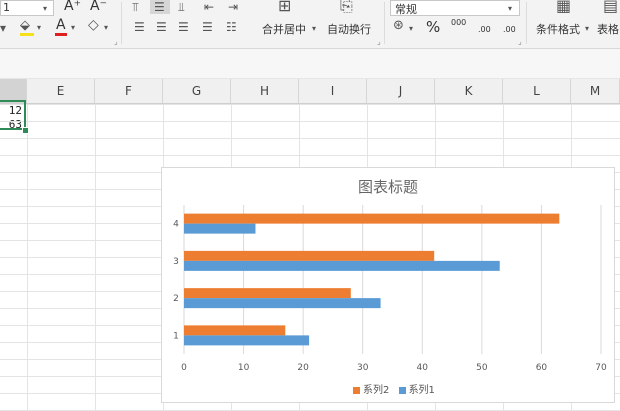  I want to click on currency-format-icon: ⊛, so click(398, 25).